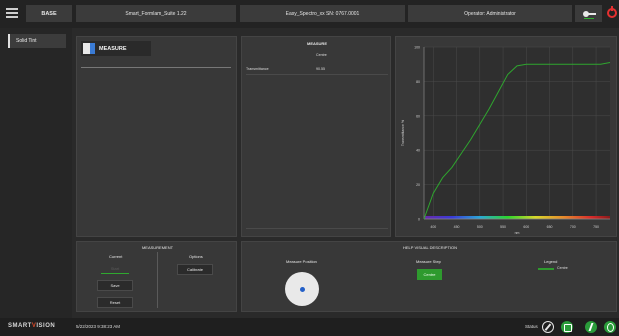 The height and width of the screenshot is (336, 619). What do you see at coordinates (428, 261) in the screenshot?
I see `measure-step-label: Measure Step` at bounding box center [428, 261].